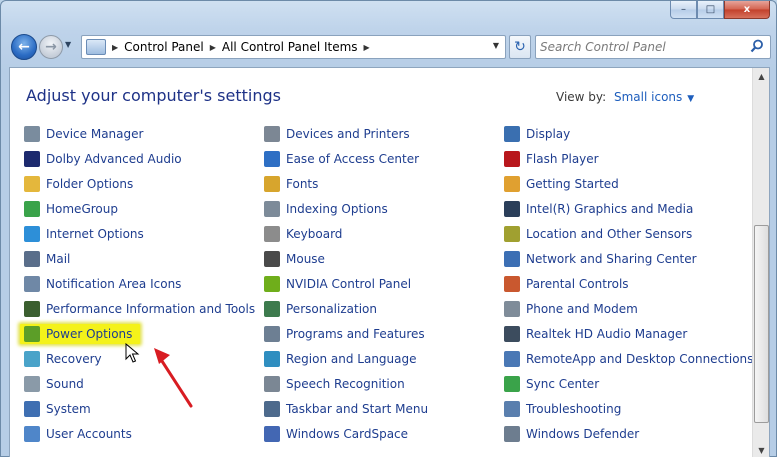 This screenshot has width=777, height=457. What do you see at coordinates (32, 334) in the screenshot?
I see `power-icon` at bounding box center [32, 334].